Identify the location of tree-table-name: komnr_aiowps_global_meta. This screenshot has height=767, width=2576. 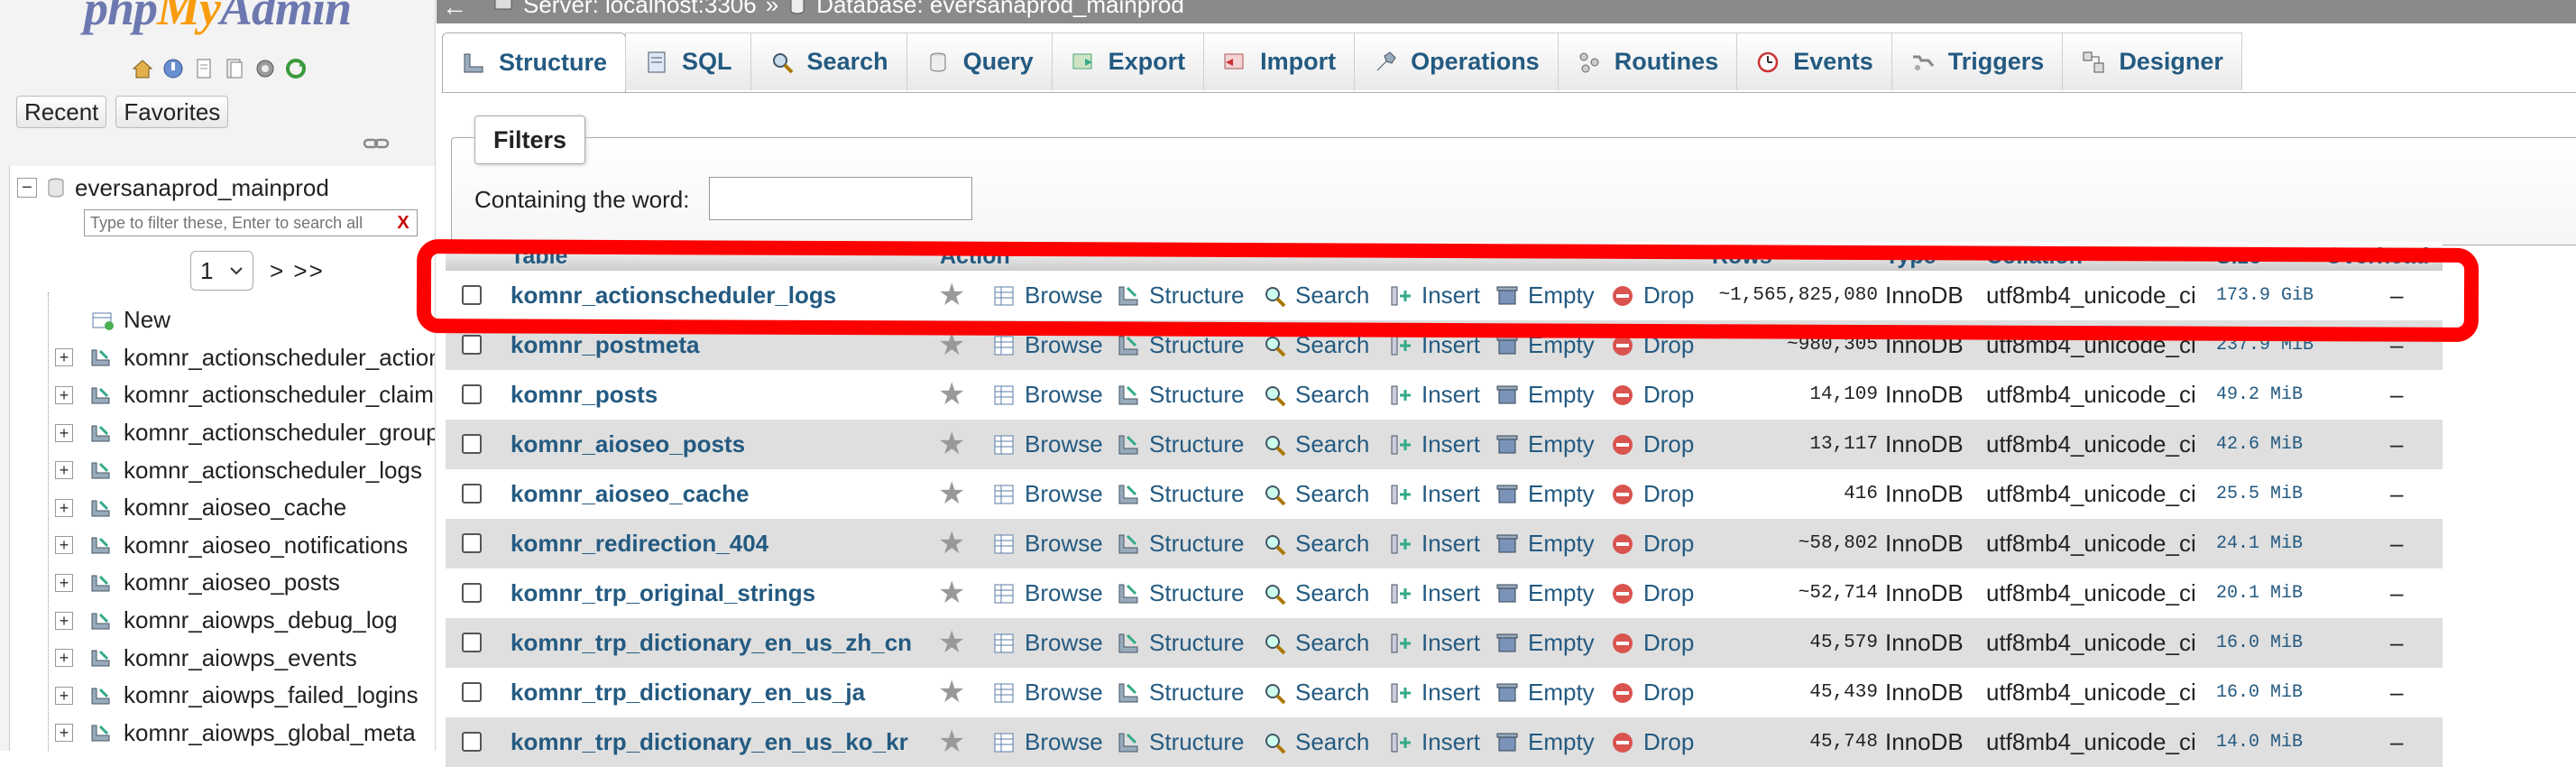
(270, 733).